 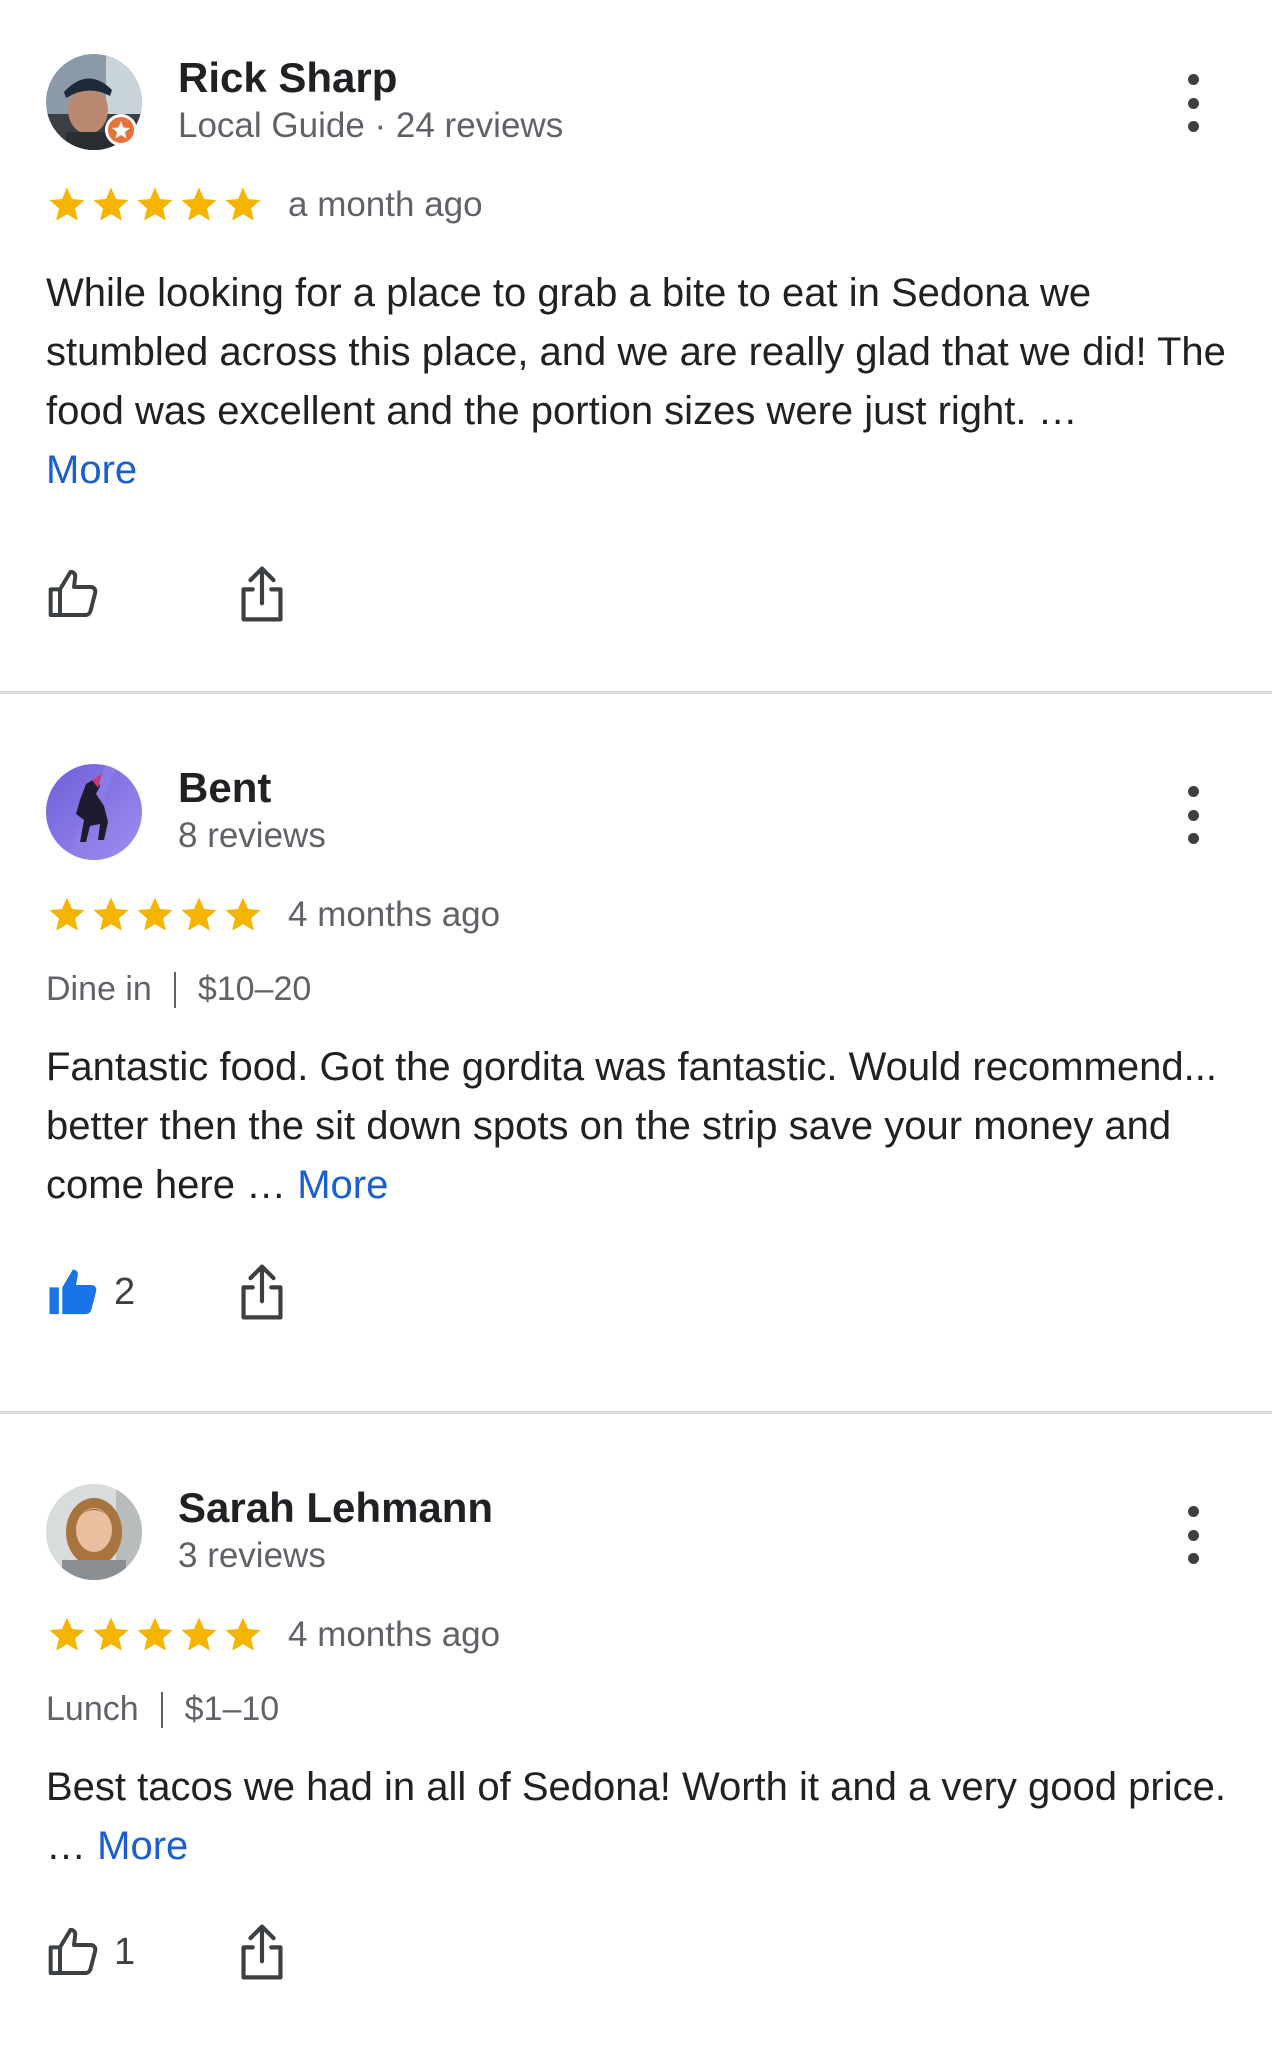 I want to click on review-actions: 1, so click(x=164, y=1952).